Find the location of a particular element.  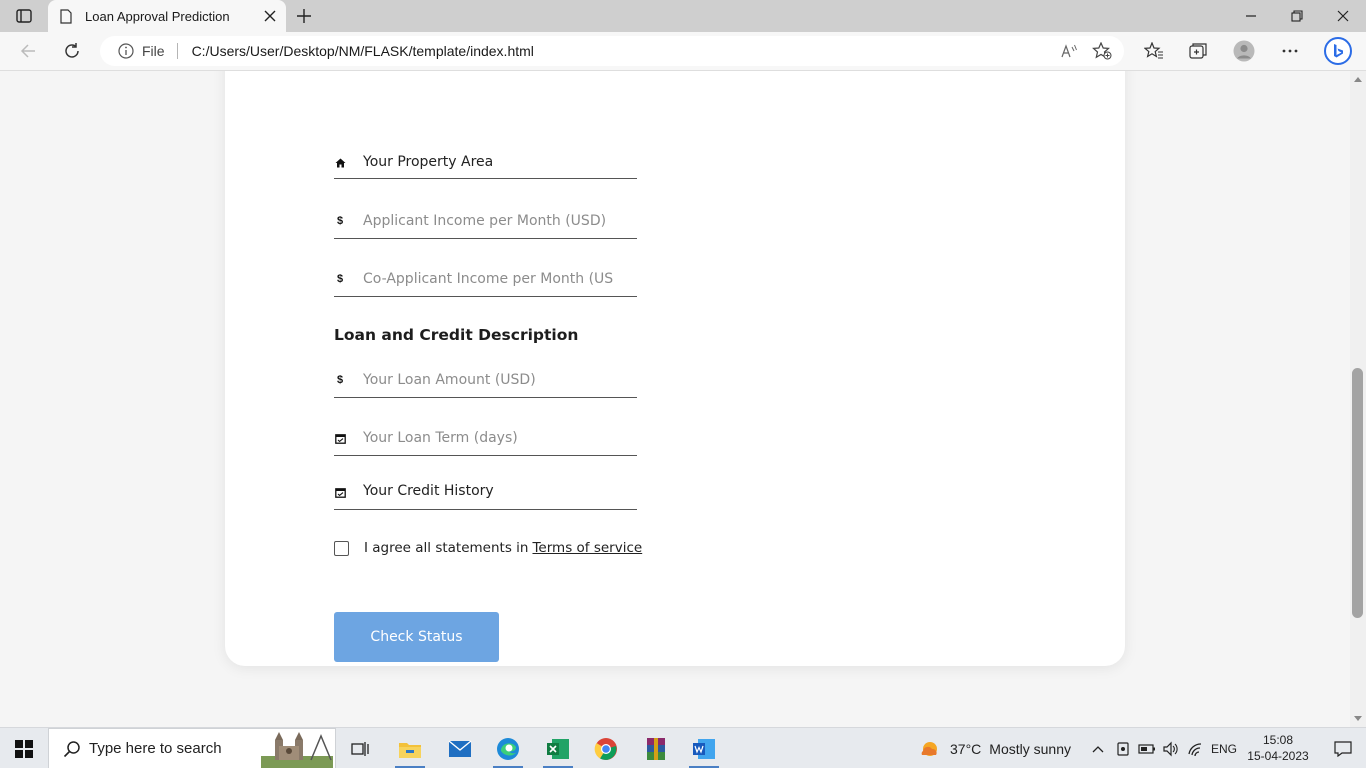

edge-browser-icon is located at coordinates (508, 748).